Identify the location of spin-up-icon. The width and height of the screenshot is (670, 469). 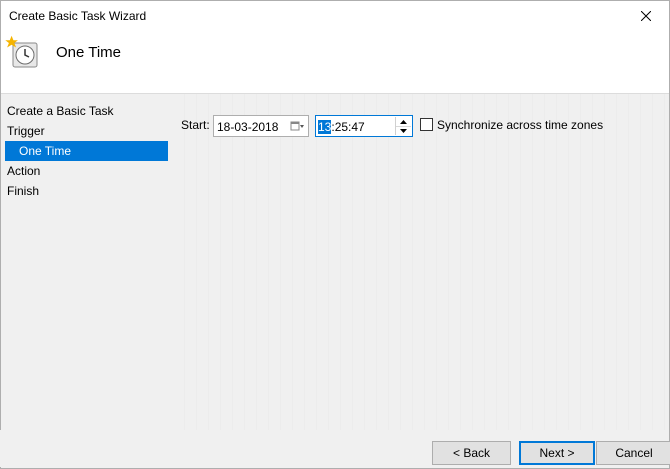
(403, 121).